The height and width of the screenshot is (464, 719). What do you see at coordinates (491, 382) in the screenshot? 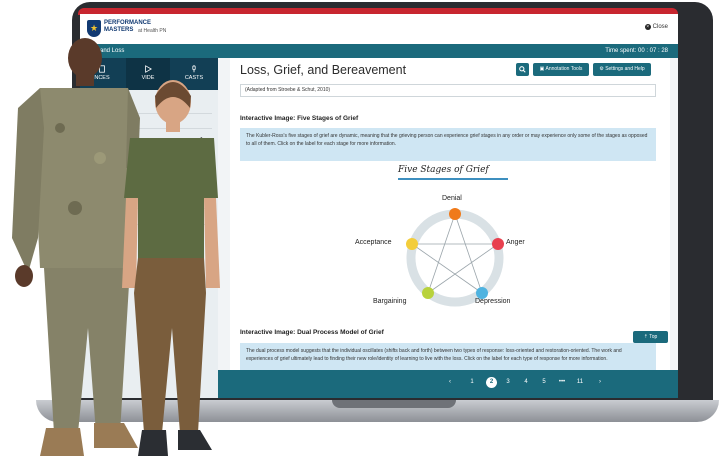
I see `page-2-current: 2` at bounding box center [491, 382].